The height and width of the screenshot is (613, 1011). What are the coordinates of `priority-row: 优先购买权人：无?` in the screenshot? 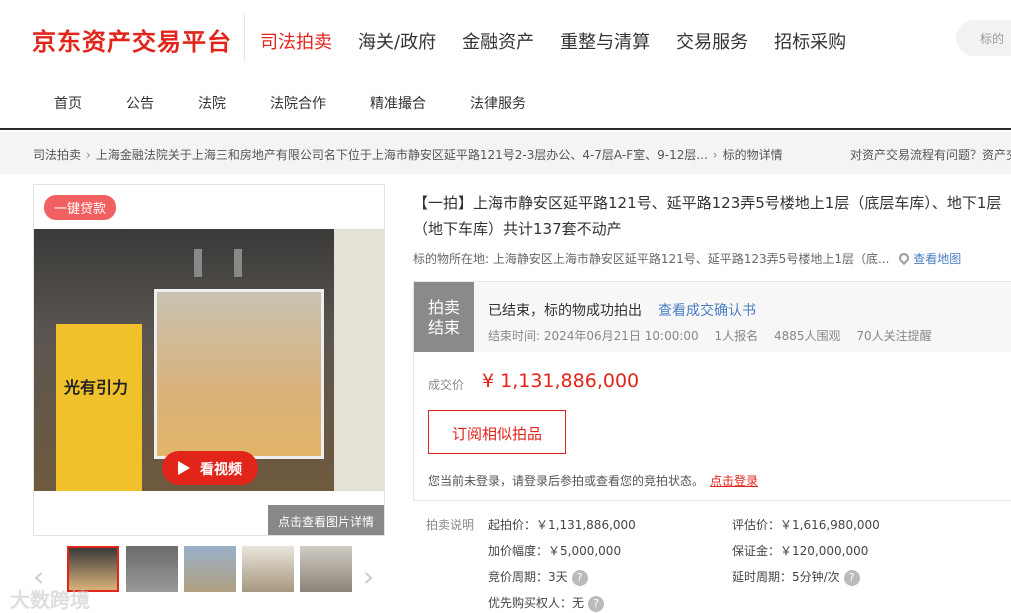 It's located at (546, 603).